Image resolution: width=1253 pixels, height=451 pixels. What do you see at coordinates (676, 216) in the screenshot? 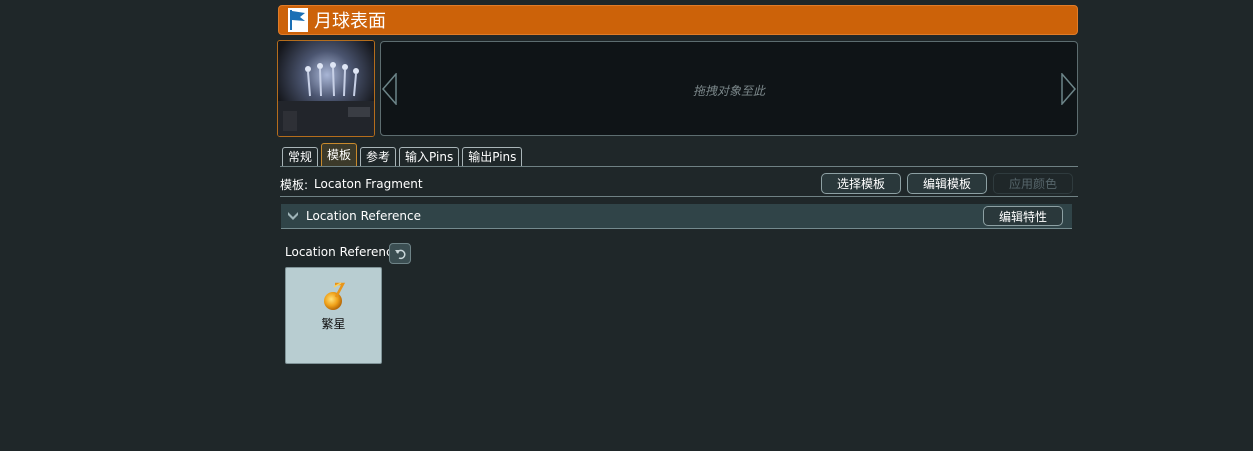
I see `section-header: Location Reference` at bounding box center [676, 216].